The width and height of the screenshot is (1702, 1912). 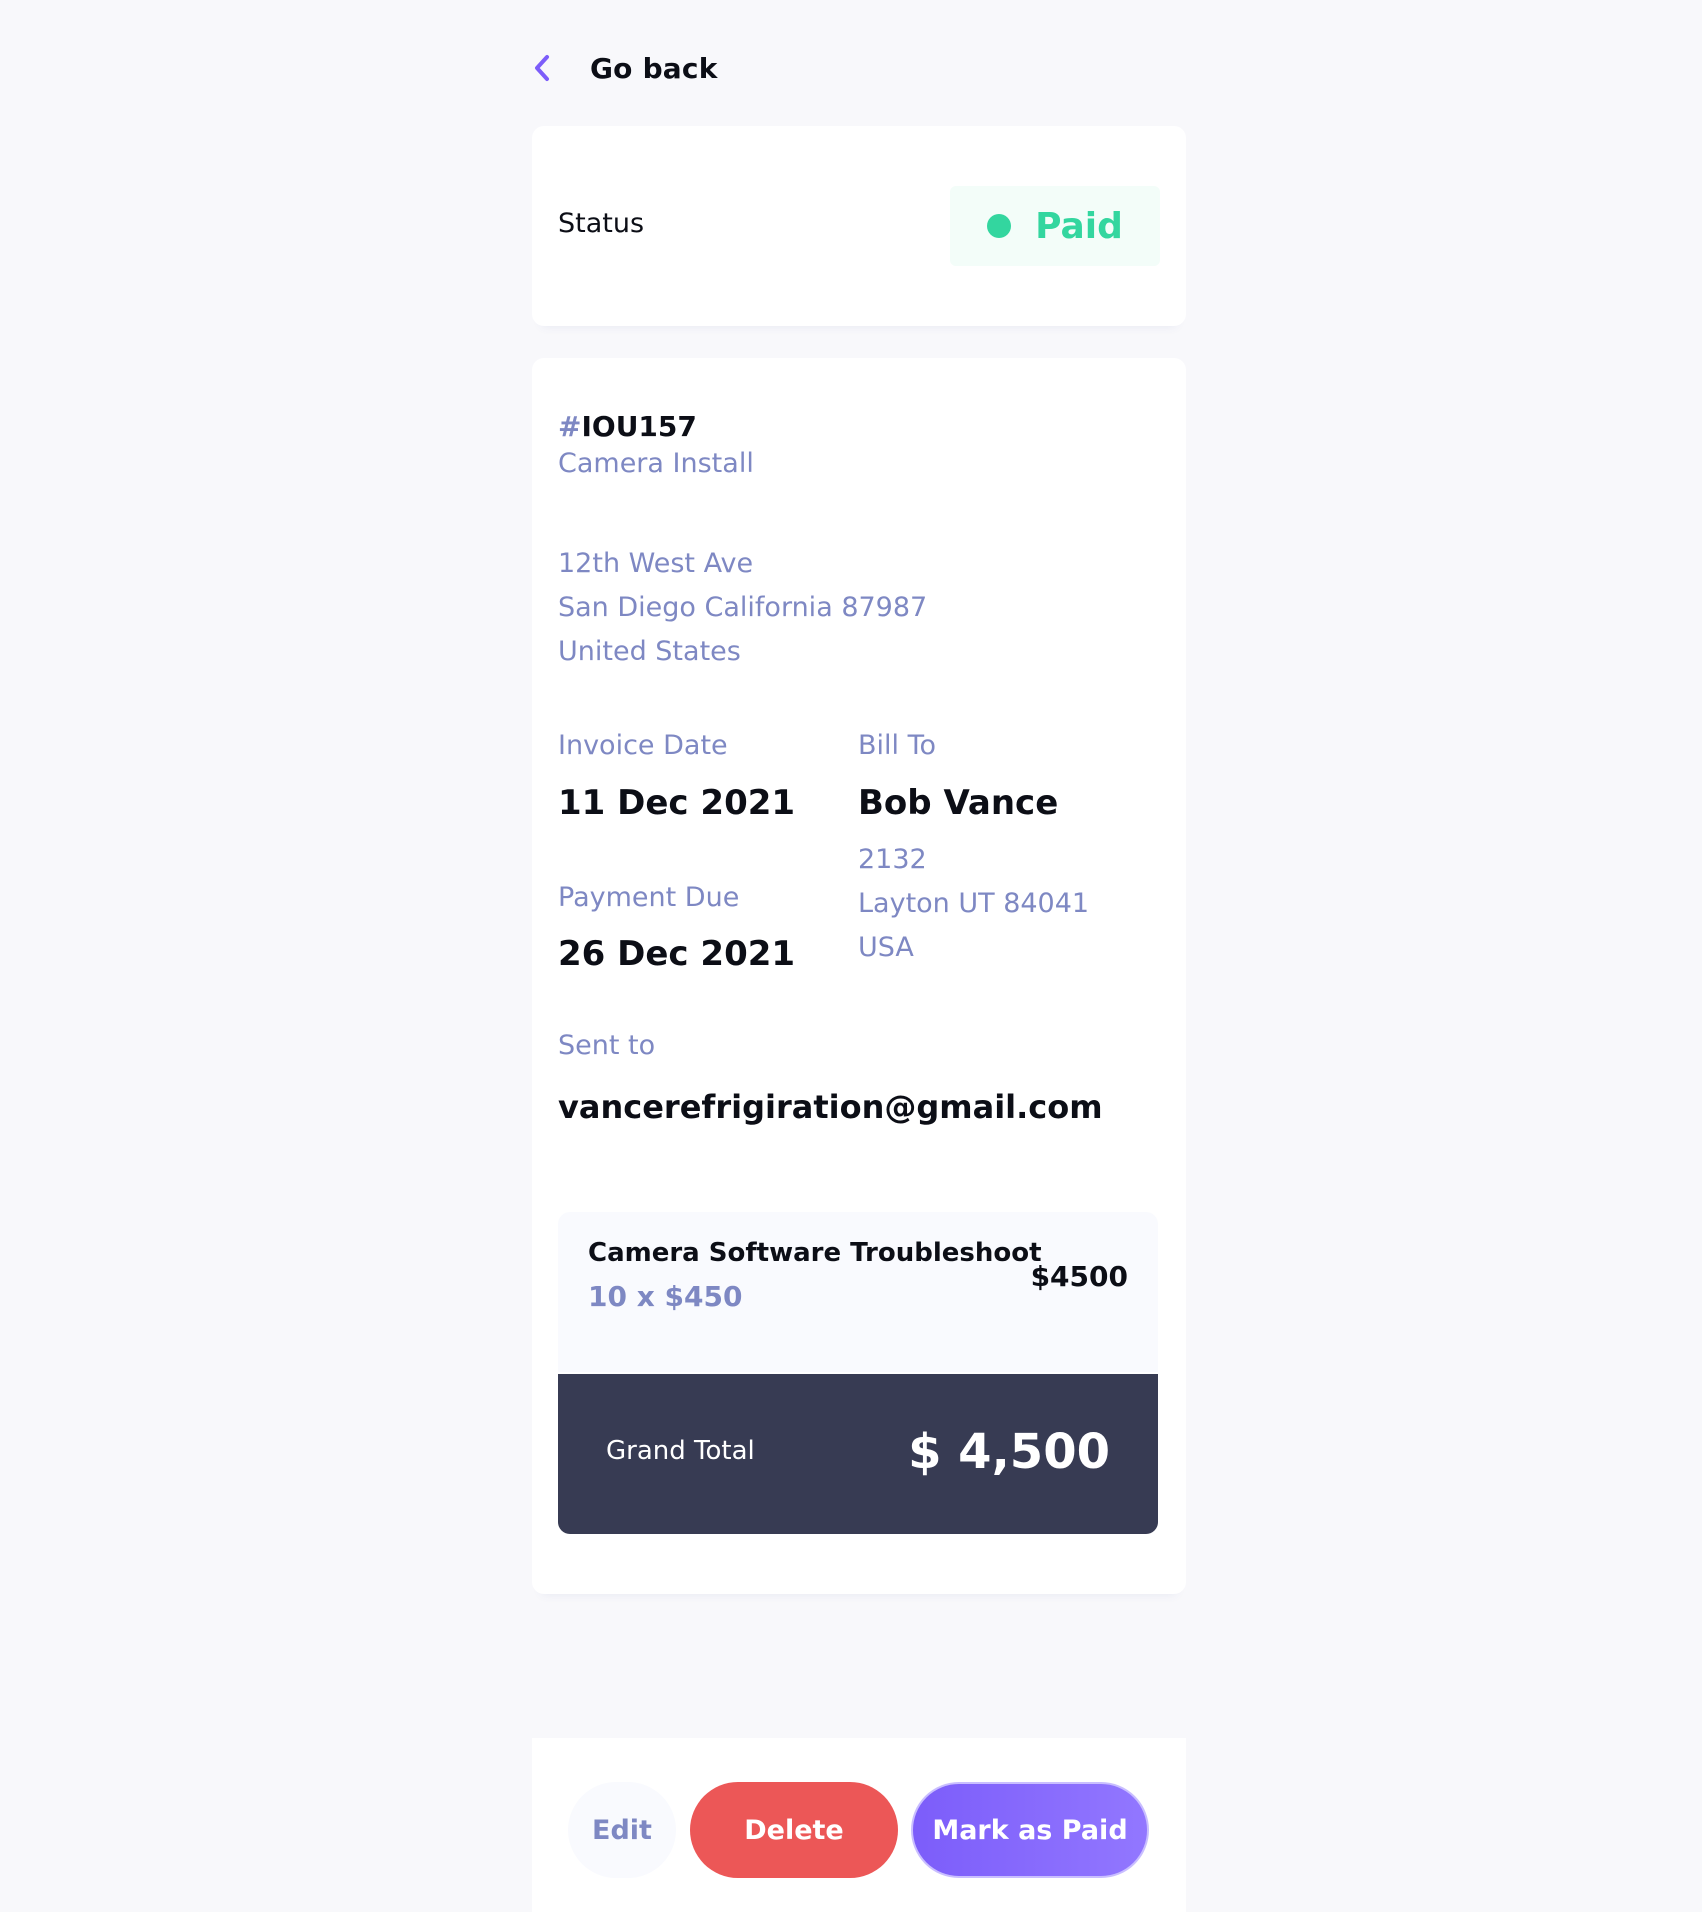 I want to click on sender-city: San Diego California 87987, so click(x=743, y=607).